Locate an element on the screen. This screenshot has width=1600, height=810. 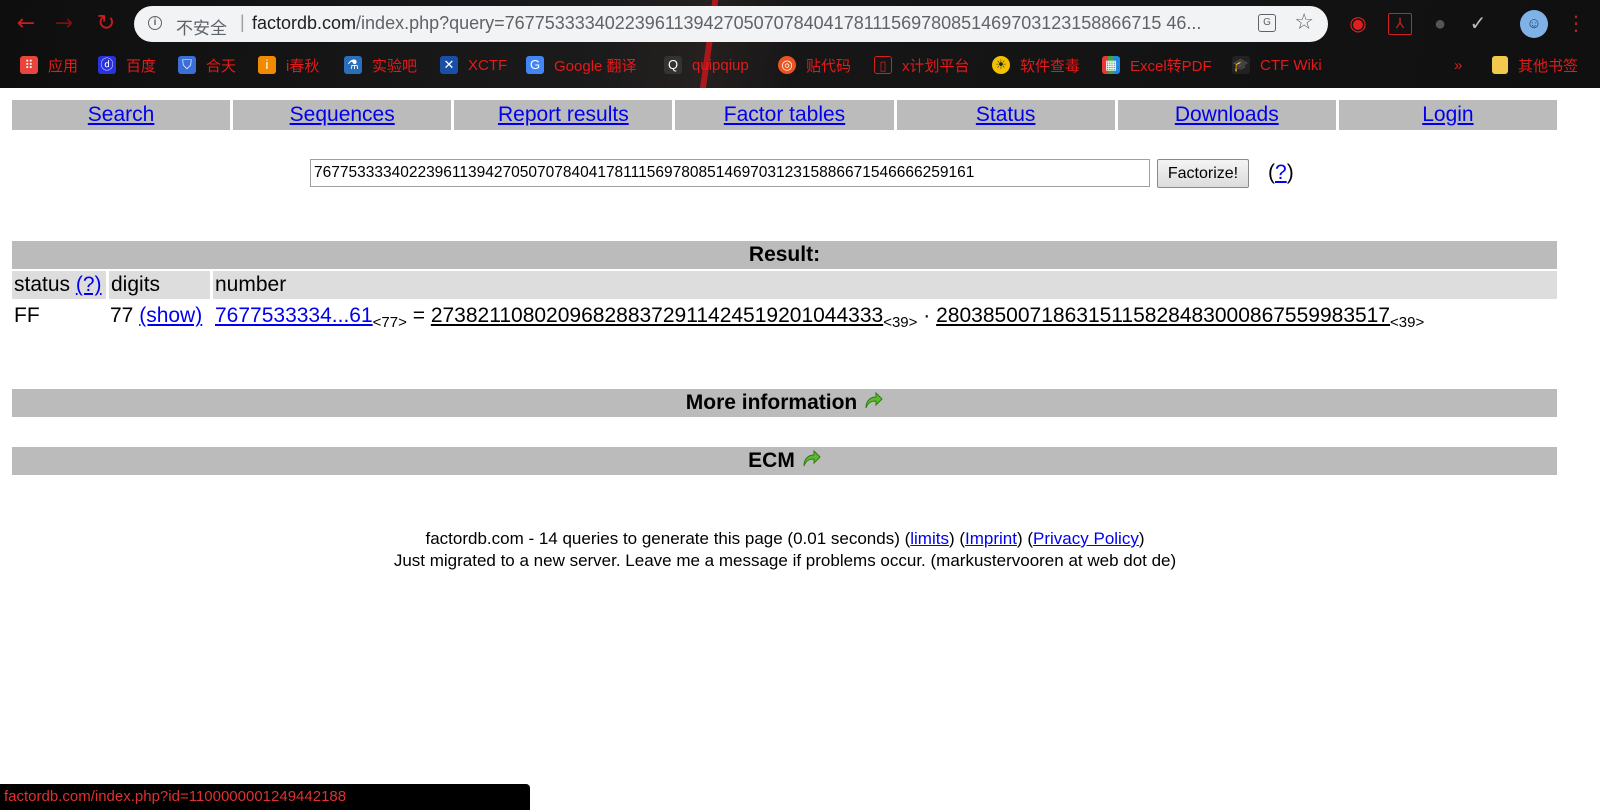
bookmark-item: 🎓 CTF Wiki is located at coordinates (1277, 65).